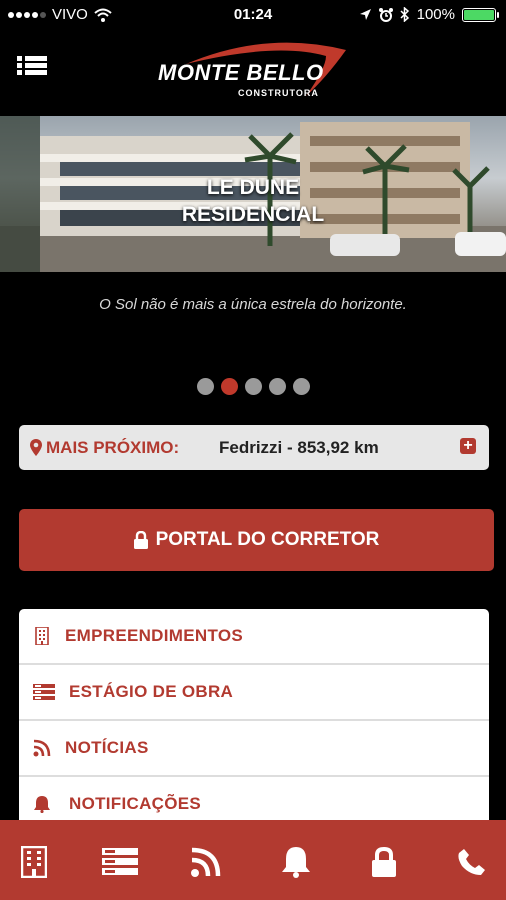  What do you see at coordinates (468, 446) in the screenshot?
I see `plus-square-icon: +` at bounding box center [468, 446].